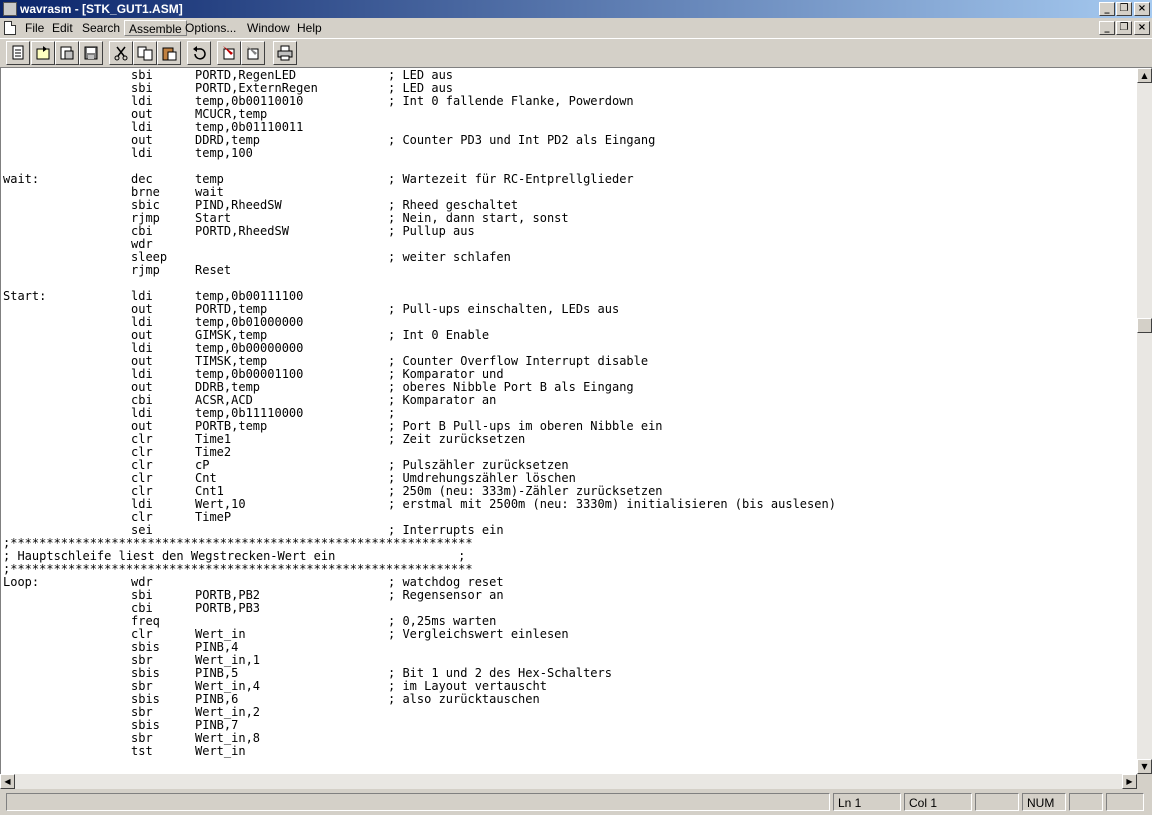 The height and width of the screenshot is (815, 1152). I want to click on title-bar: wavrasm - [STK_GUT1.ASM] _ ❐ ×, so click(576, 9).